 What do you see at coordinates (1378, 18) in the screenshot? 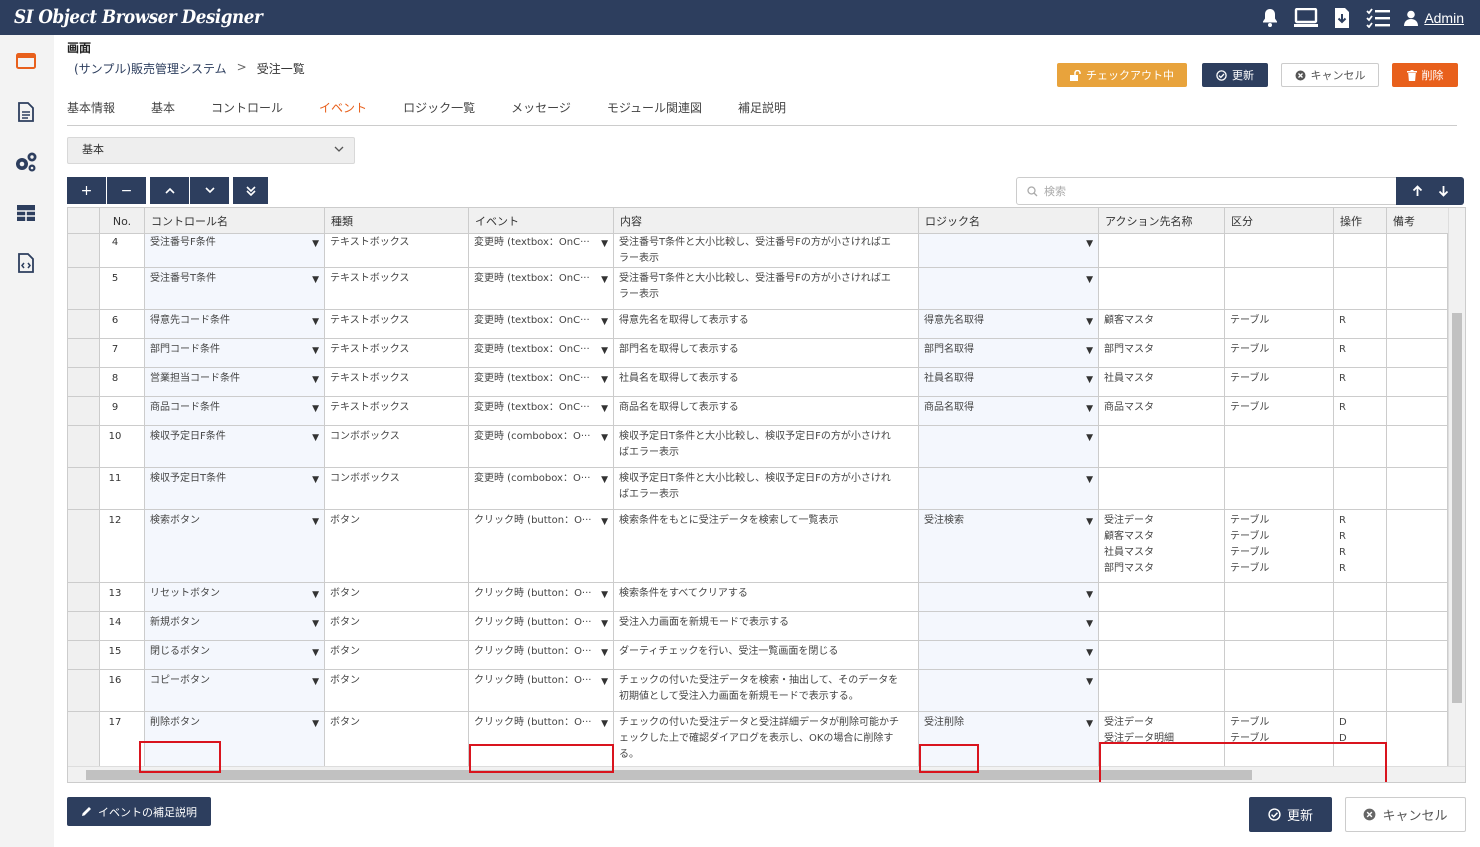
I see `checklist-icon` at bounding box center [1378, 18].